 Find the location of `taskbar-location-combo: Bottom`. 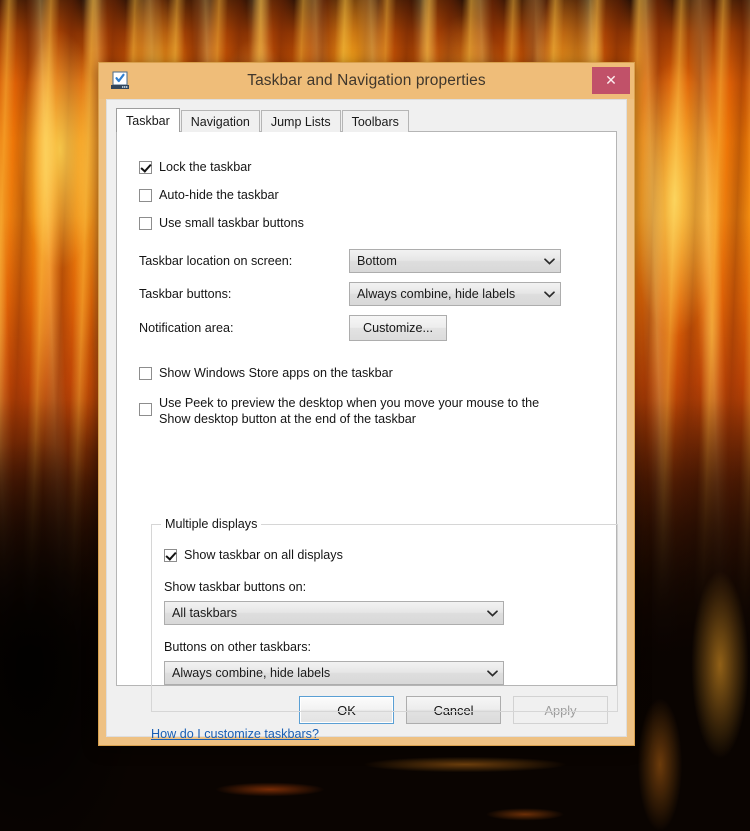

taskbar-location-combo: Bottom is located at coordinates (455, 261).